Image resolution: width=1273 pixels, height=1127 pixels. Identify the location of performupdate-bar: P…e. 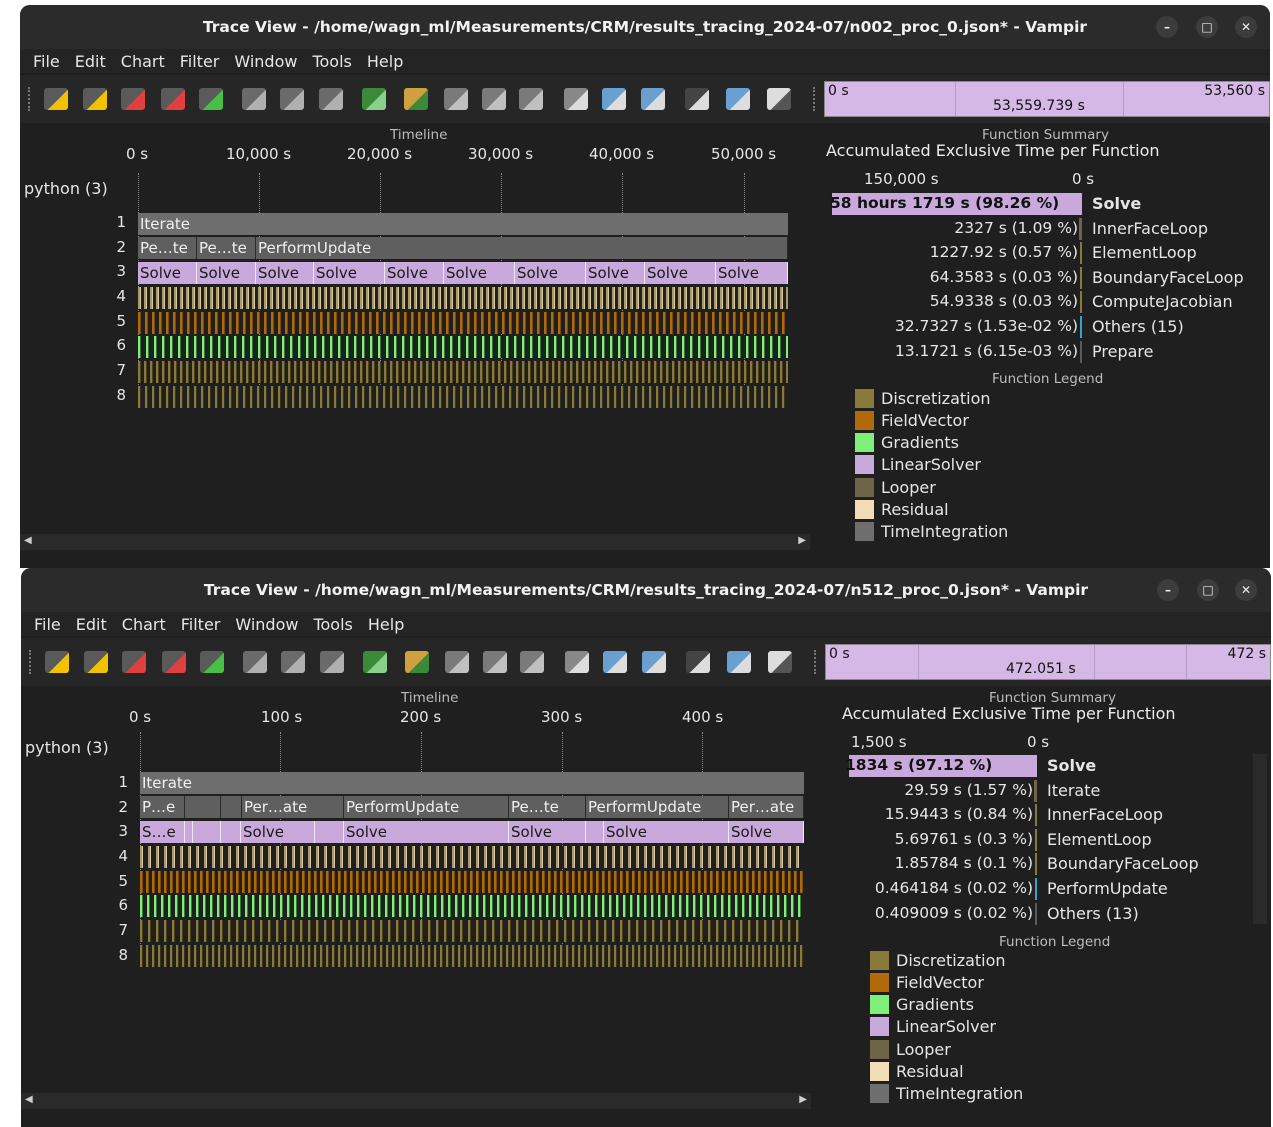
(162, 807).